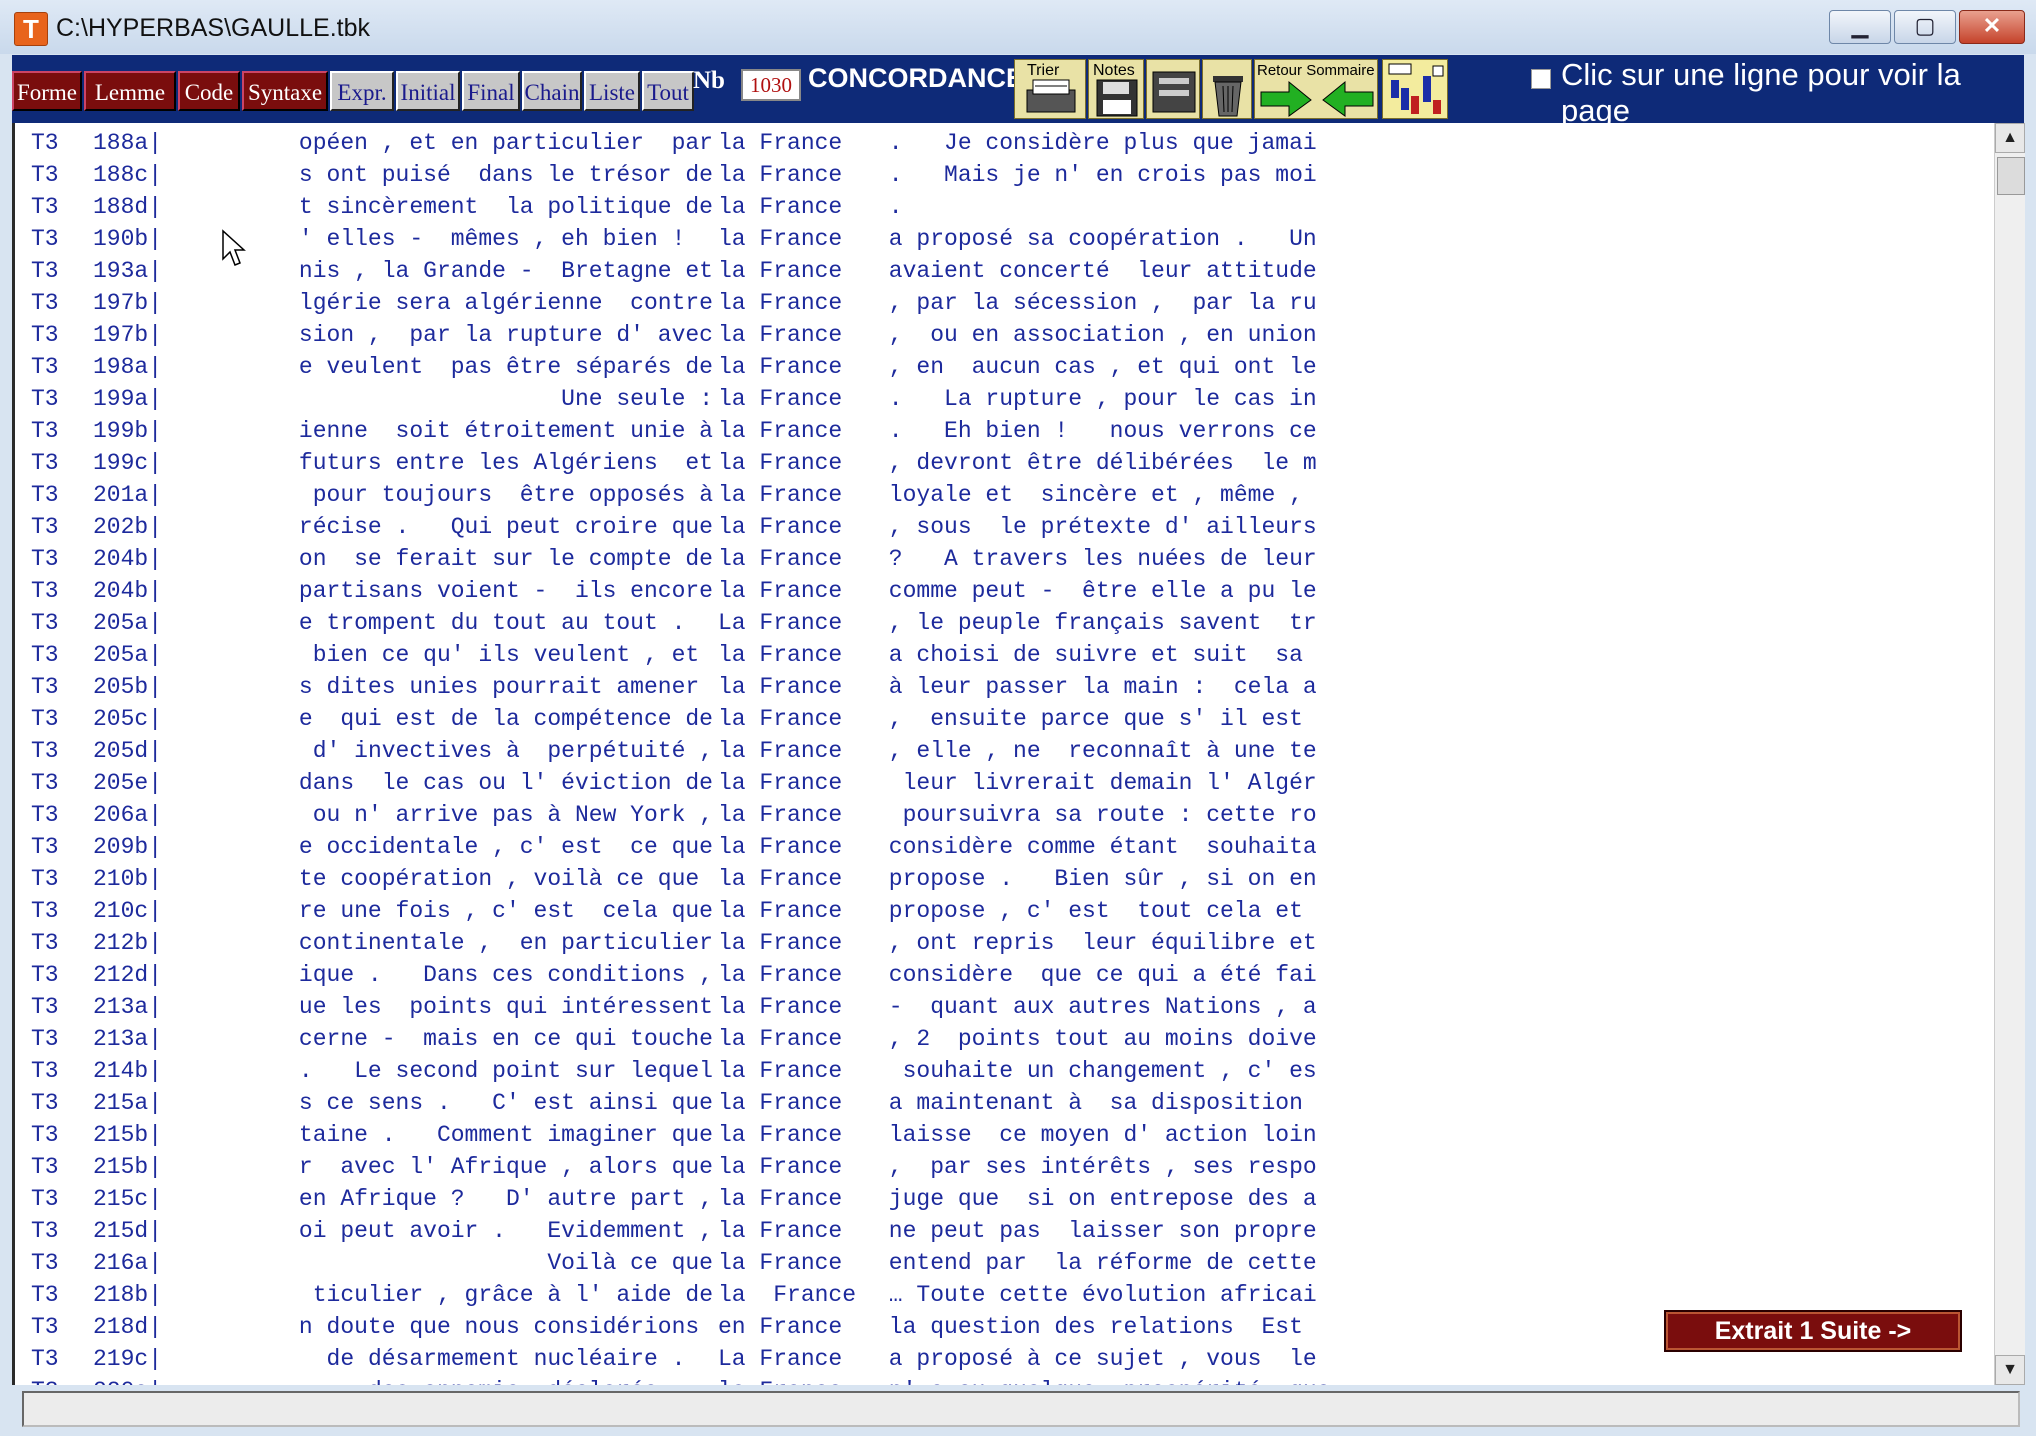  What do you see at coordinates (1316, 89) in the screenshot?
I see `retour-sommaire-button: Retour Sommaire` at bounding box center [1316, 89].